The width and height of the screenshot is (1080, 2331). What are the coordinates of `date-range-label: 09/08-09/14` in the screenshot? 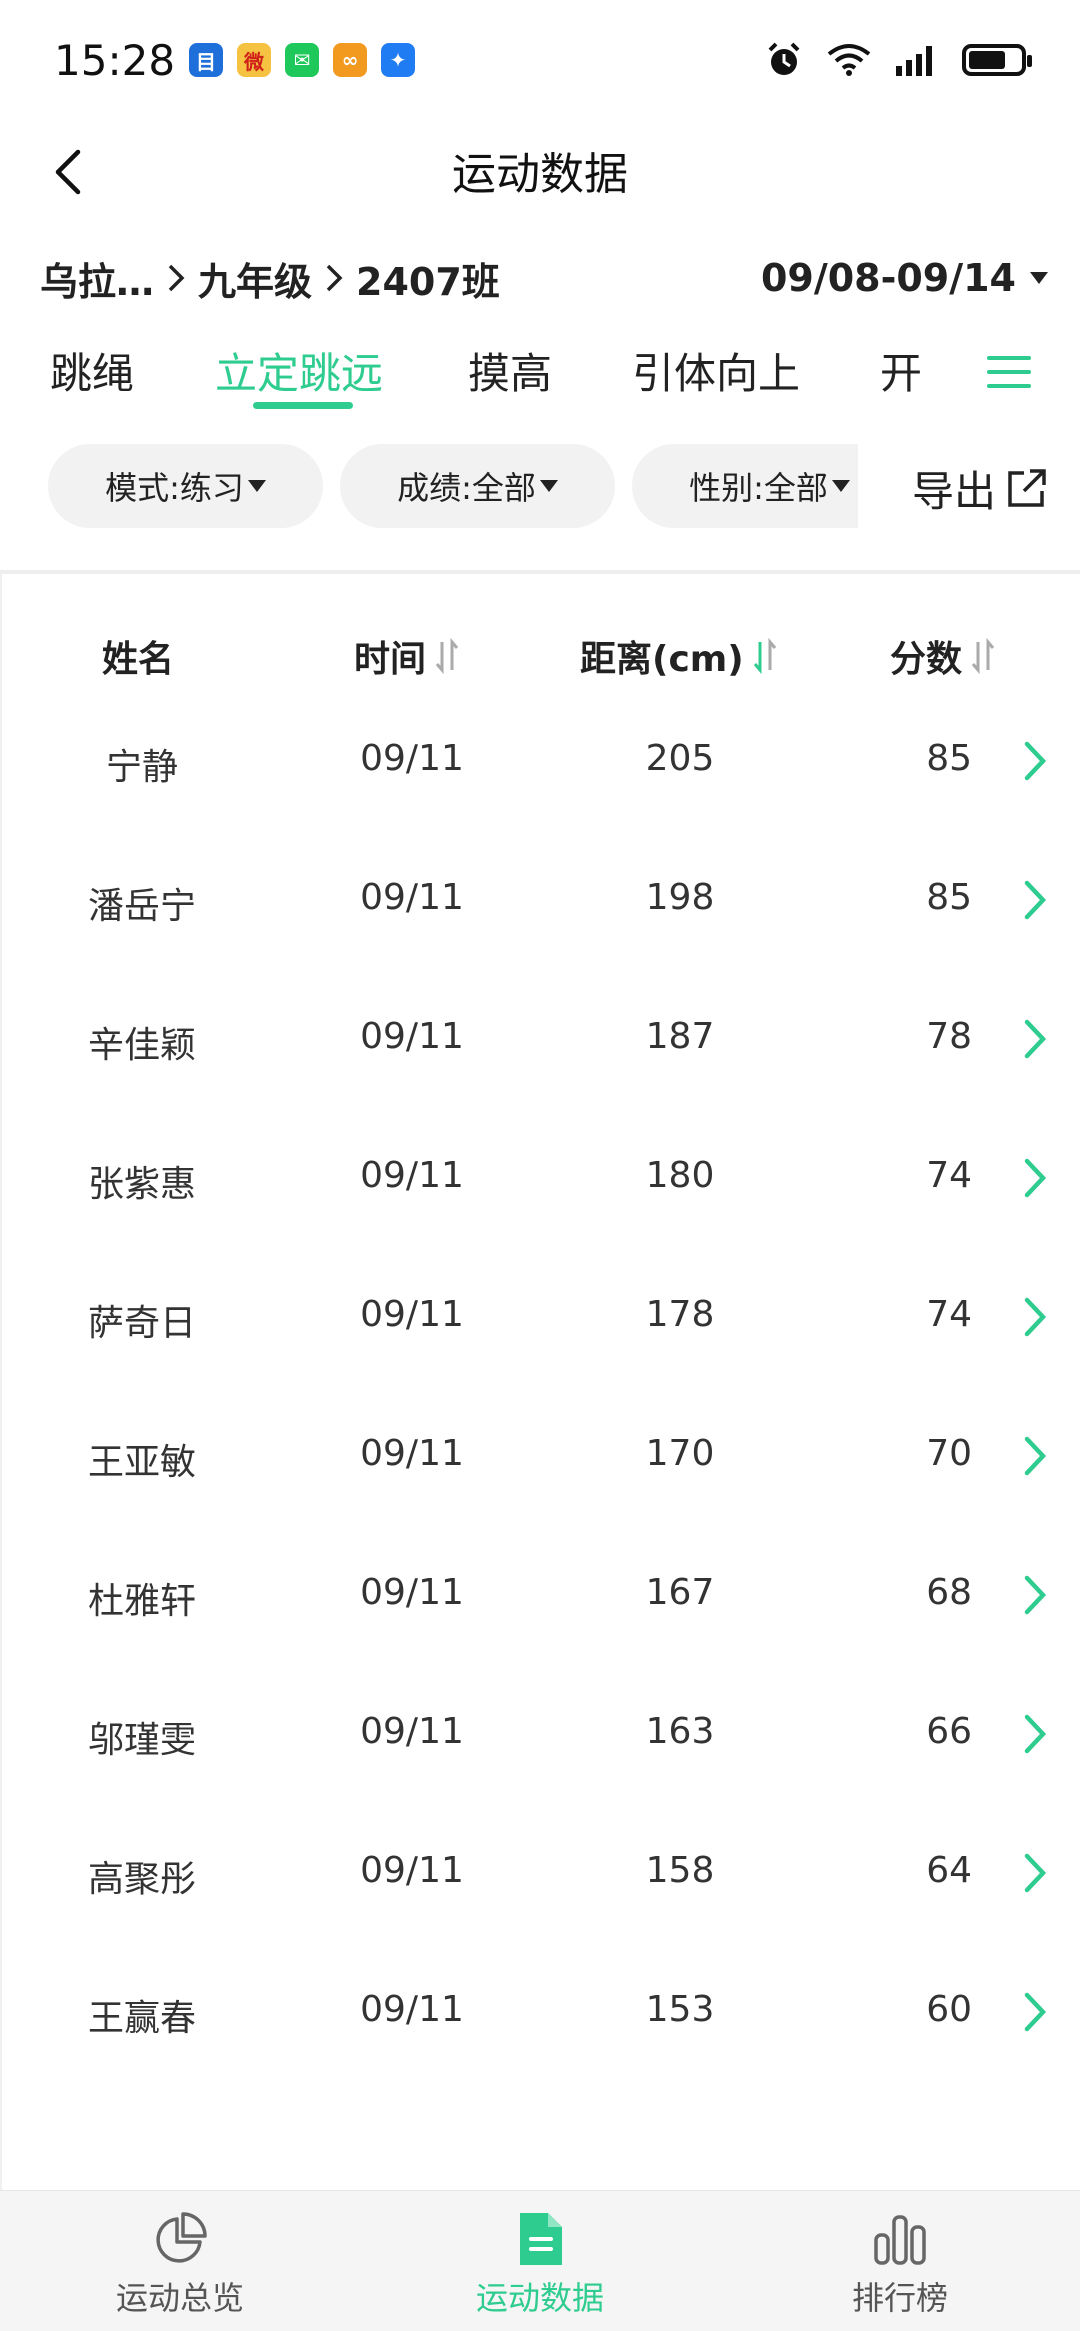 It's located at (888, 278).